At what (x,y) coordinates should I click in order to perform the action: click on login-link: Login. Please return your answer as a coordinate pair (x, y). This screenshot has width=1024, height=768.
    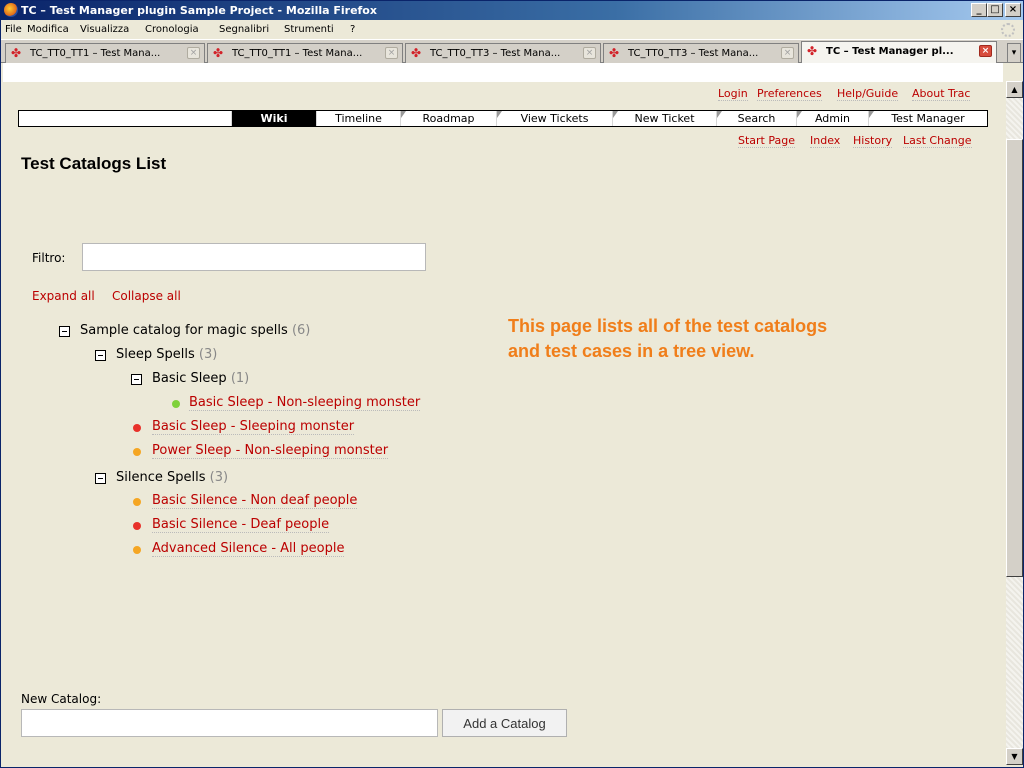
    Looking at the image, I should click on (733, 94).